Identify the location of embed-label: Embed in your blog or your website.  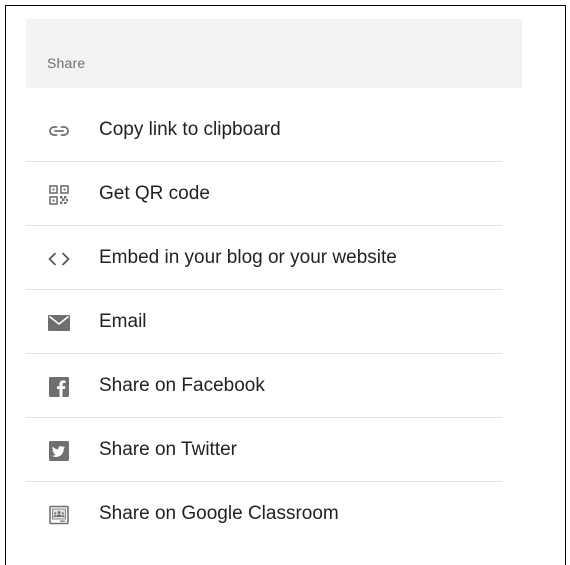
(248, 257).